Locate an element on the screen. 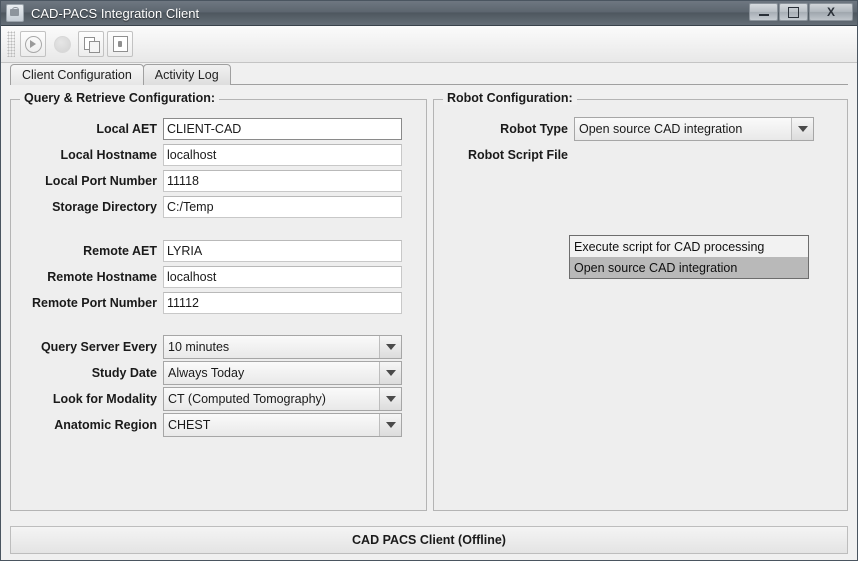 Image resolution: width=858 pixels, height=561 pixels. tab-label: Activity Log is located at coordinates (186, 75).